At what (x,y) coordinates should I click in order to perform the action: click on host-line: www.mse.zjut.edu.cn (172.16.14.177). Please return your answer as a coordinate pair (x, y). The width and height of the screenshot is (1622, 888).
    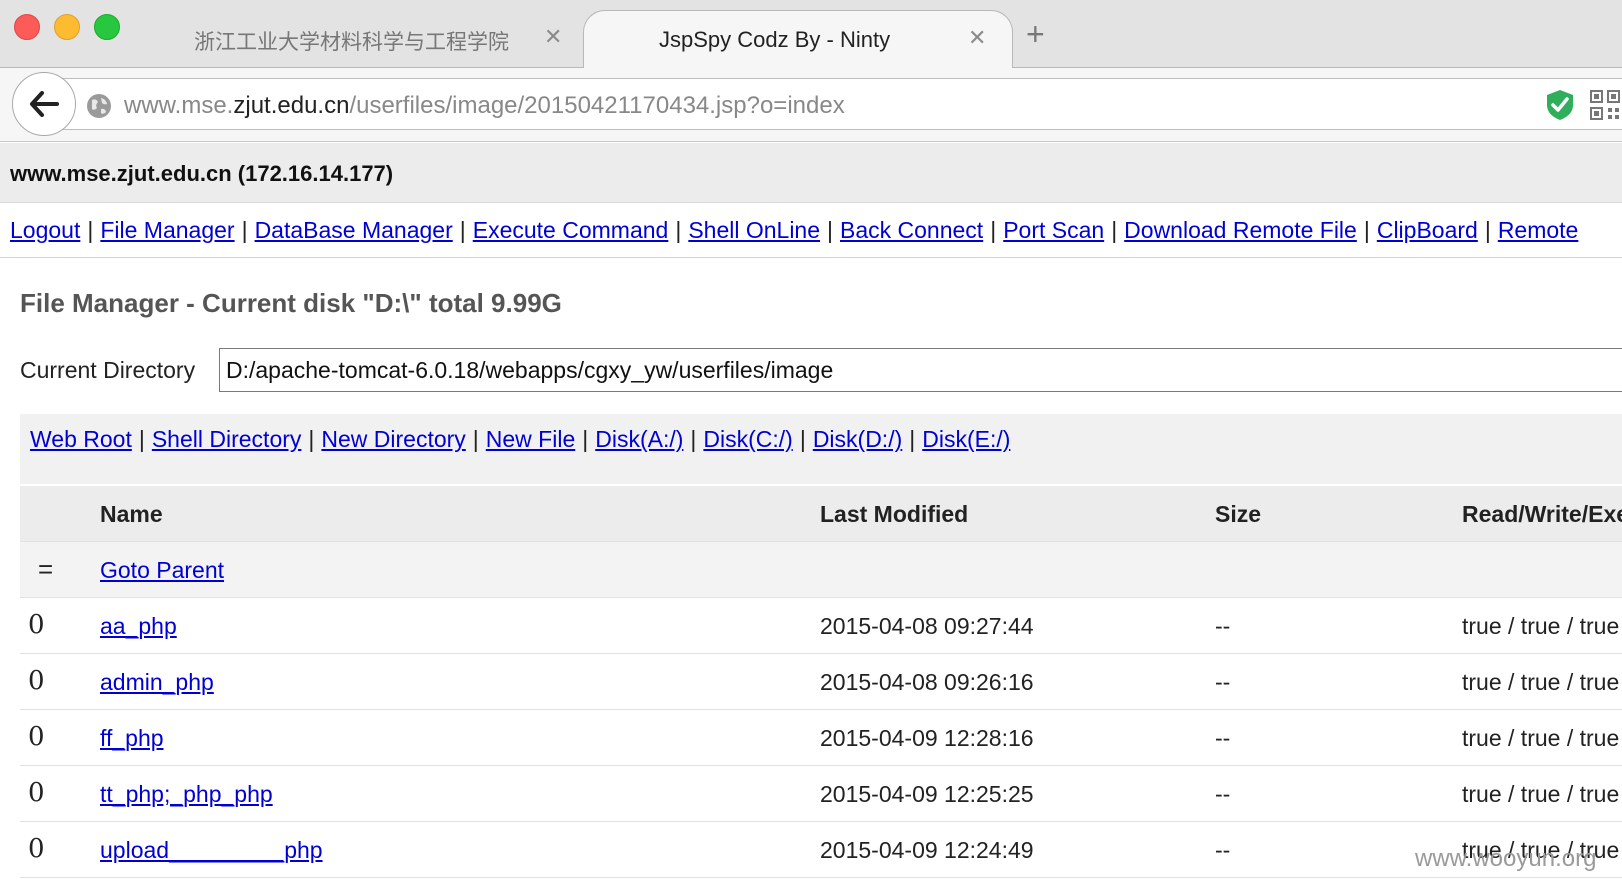
    Looking at the image, I should click on (202, 173).